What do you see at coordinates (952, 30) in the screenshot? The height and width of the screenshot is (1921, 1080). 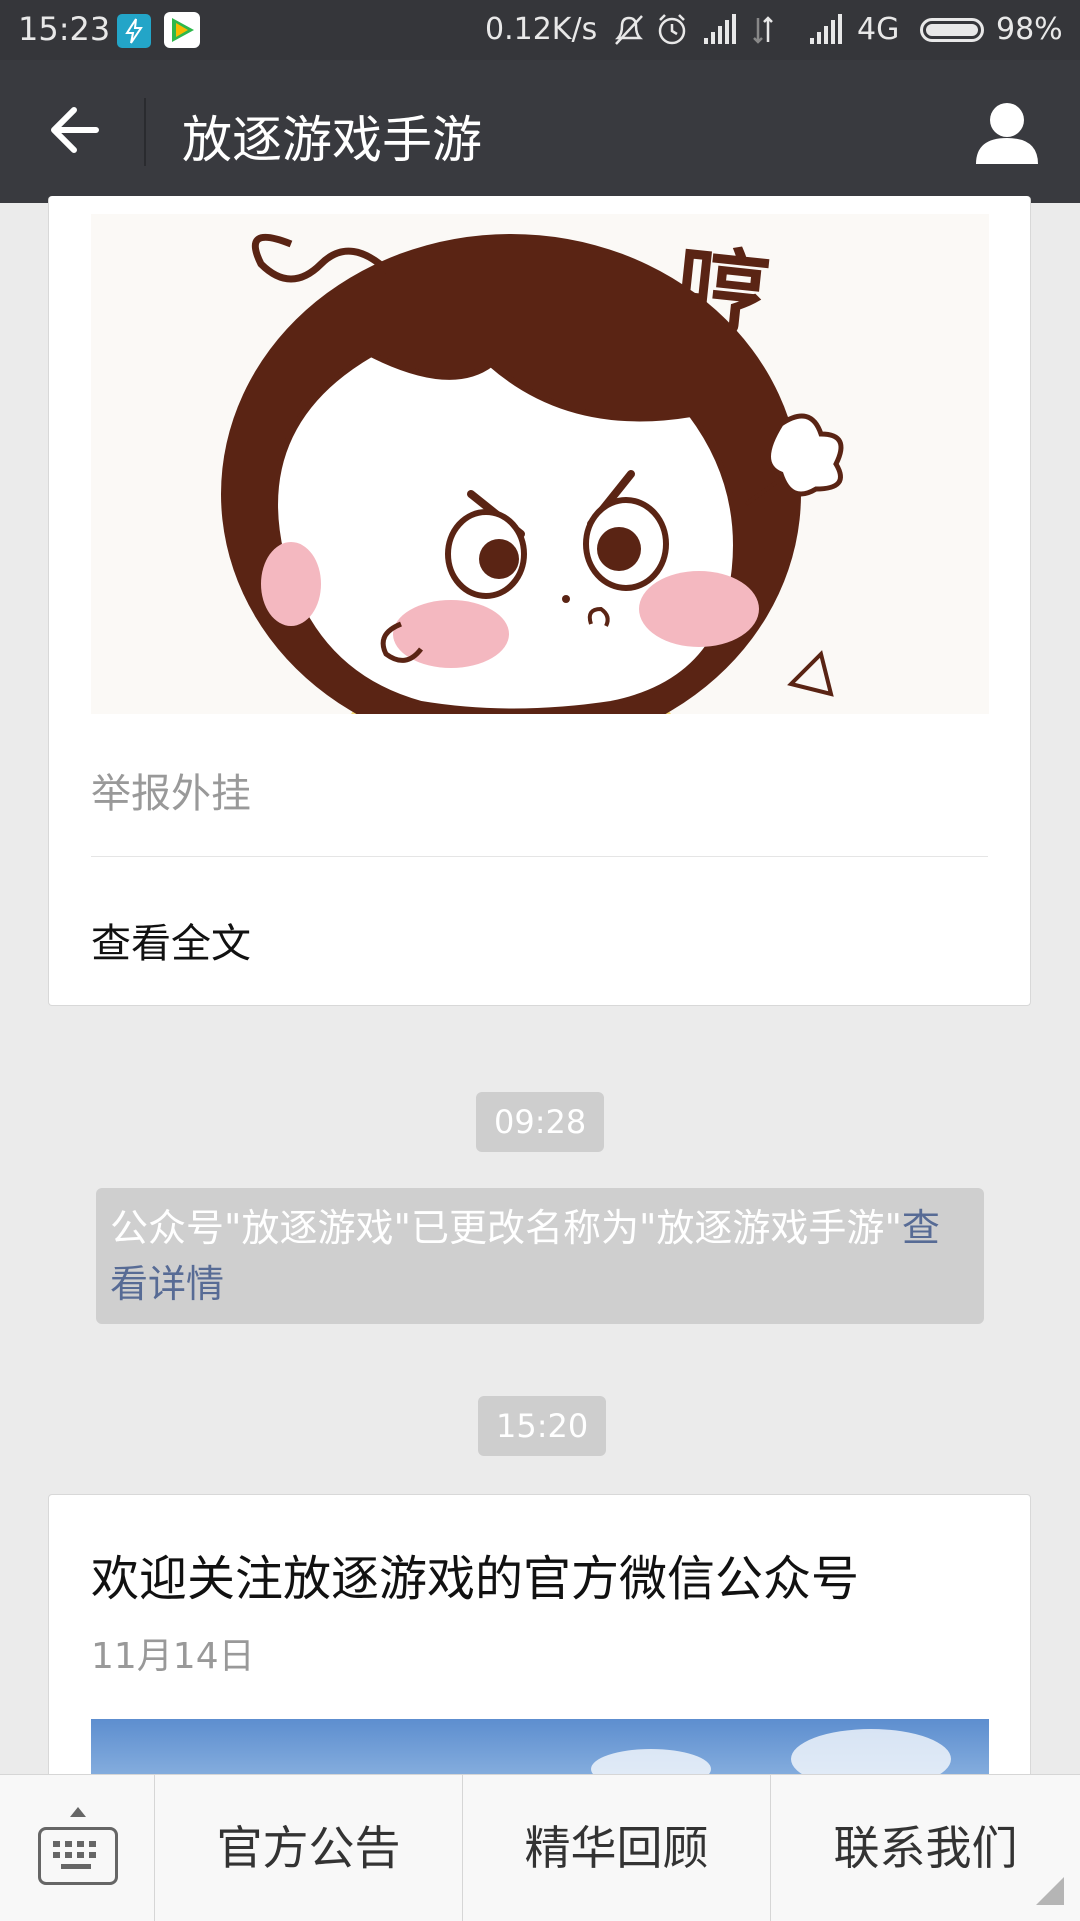 I see `battery-icon` at bounding box center [952, 30].